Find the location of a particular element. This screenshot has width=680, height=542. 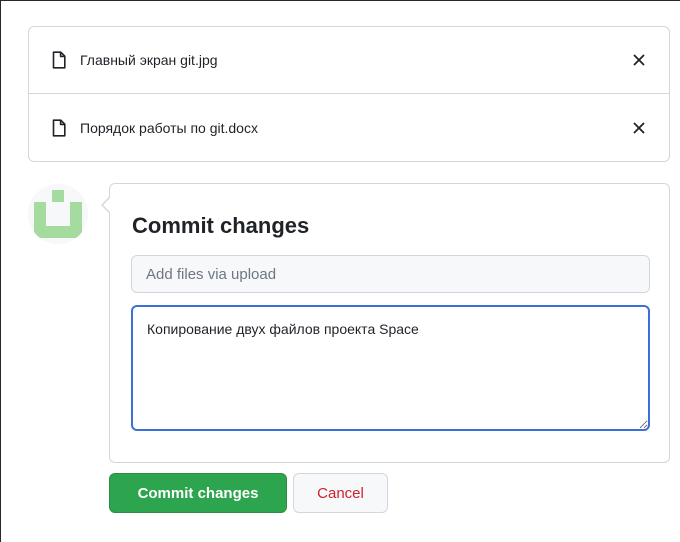

identicon-image is located at coordinates (58, 214).